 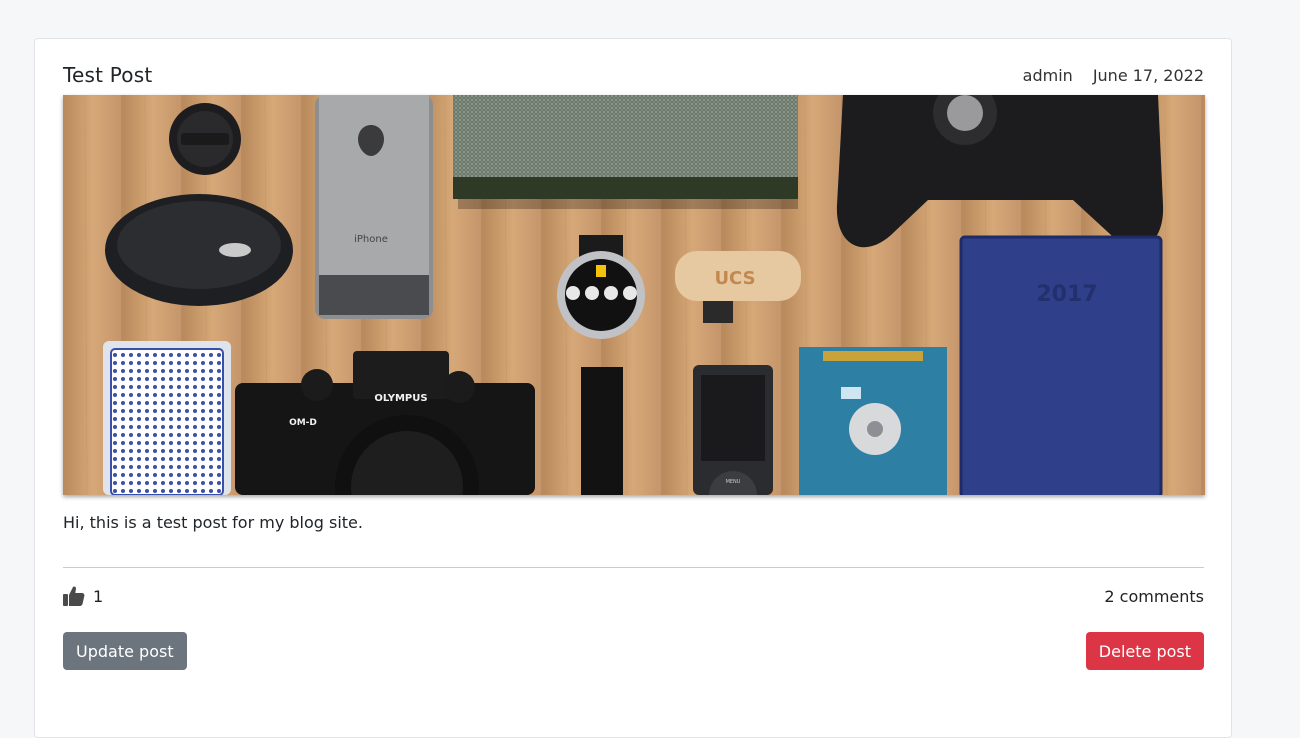 I want to click on delete-post-button: Delete post, so click(x=1144, y=651).